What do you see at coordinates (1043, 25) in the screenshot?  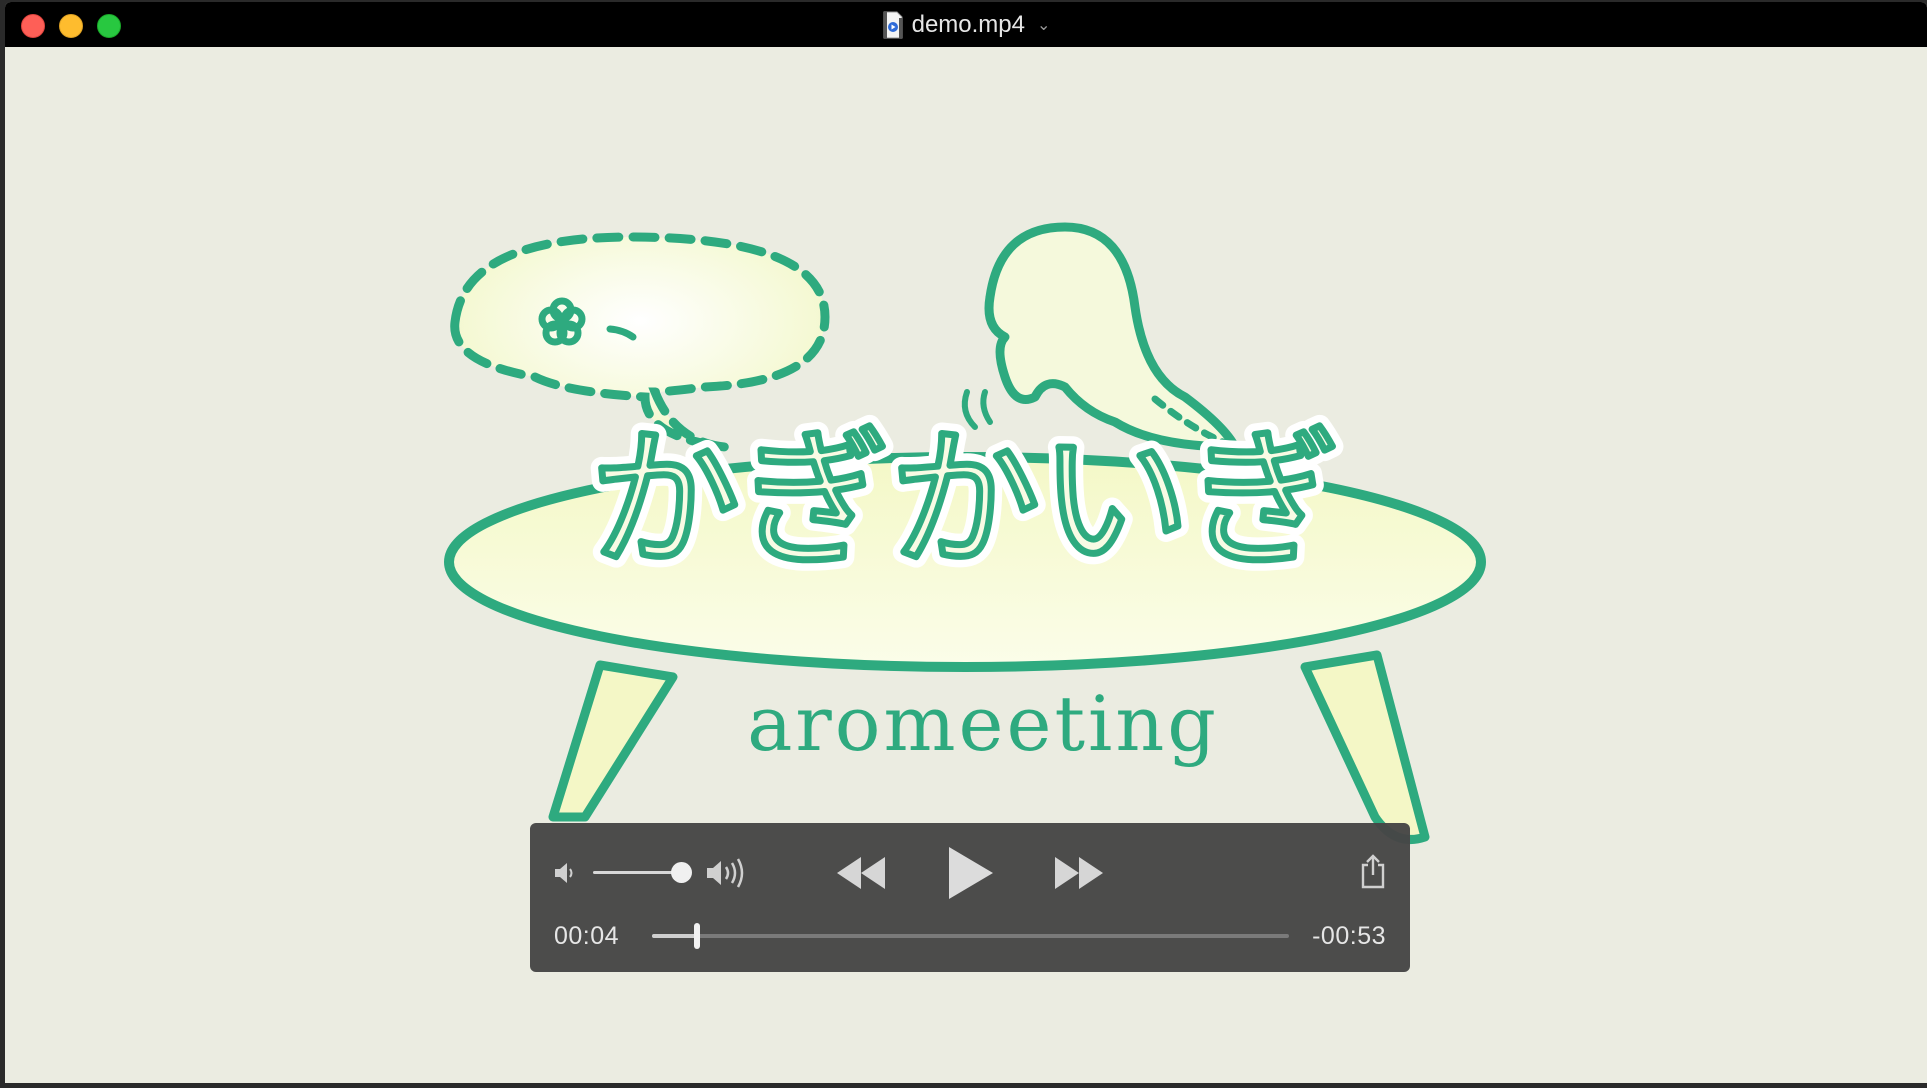 I see `chevron-down-icon: ⌄` at bounding box center [1043, 25].